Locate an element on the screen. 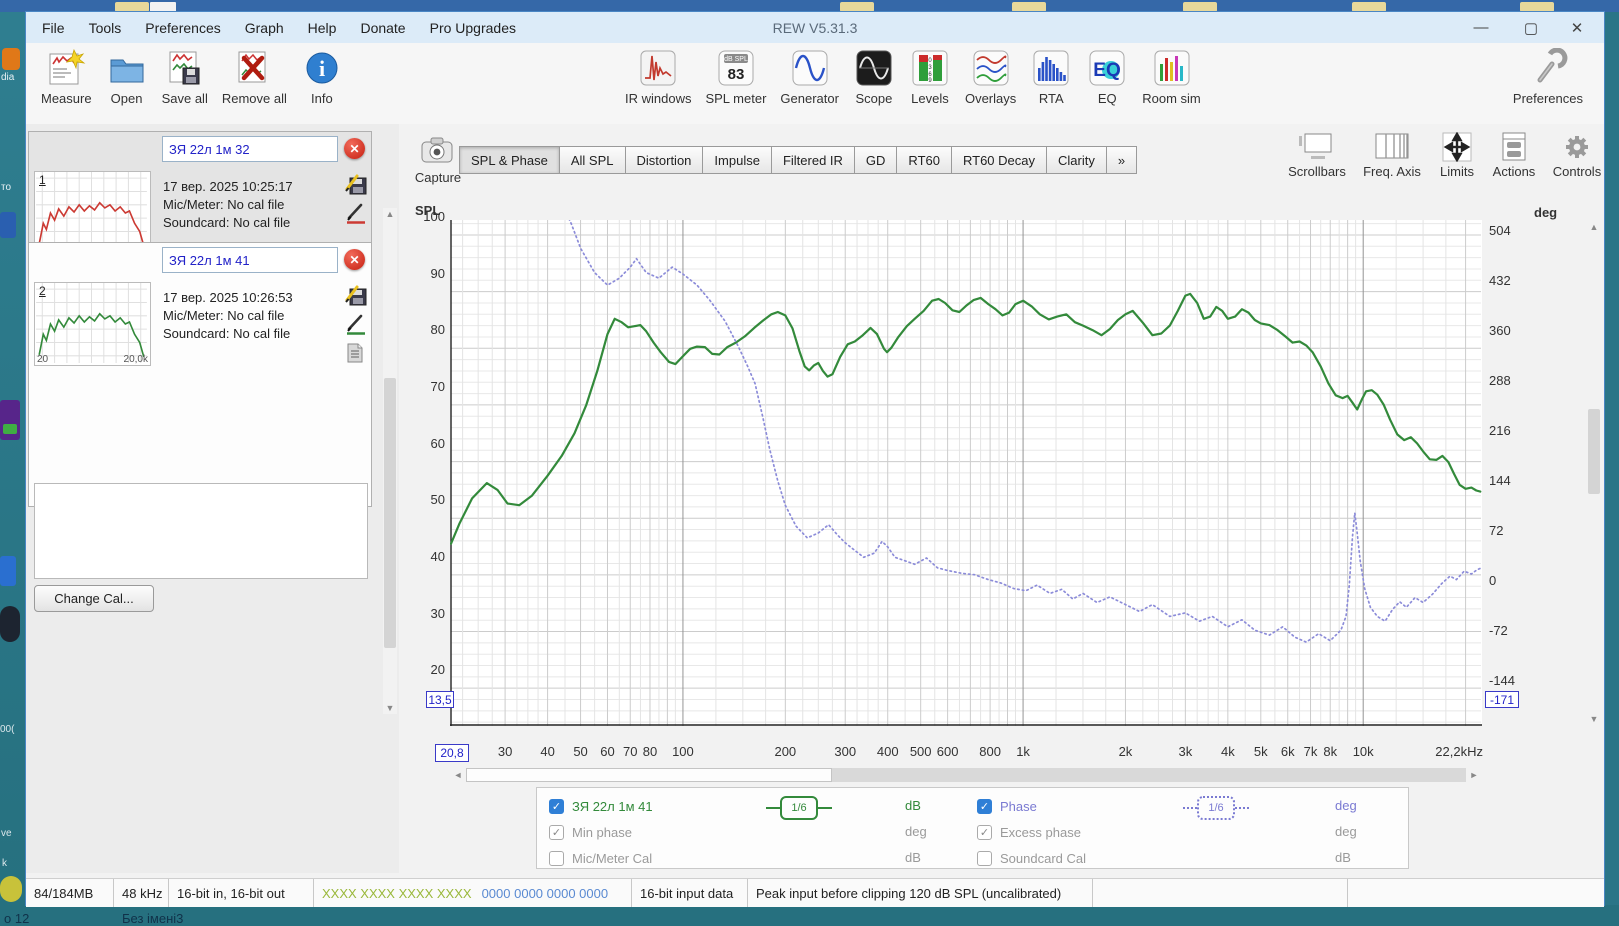  toolbar-label: SPL meter is located at coordinates (736, 98).